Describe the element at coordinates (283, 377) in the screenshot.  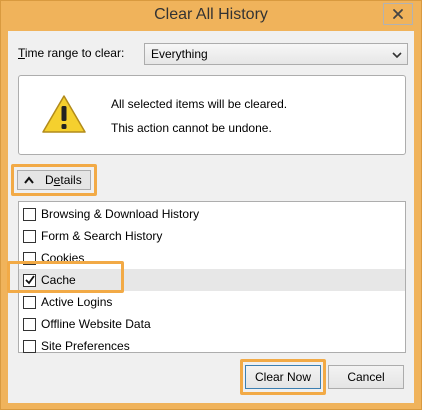
I see `clear-now-button: Clear Now` at that location.